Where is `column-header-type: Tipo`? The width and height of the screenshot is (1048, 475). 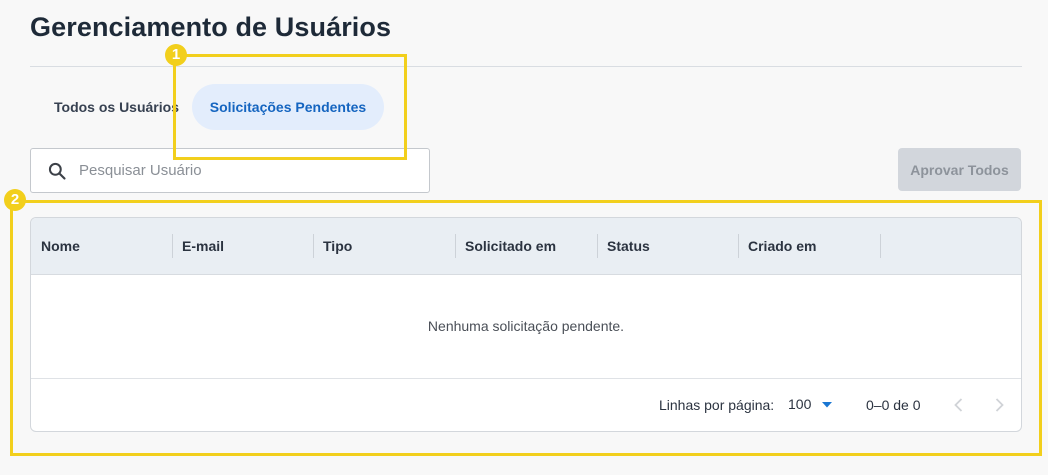
column-header-type: Tipo is located at coordinates (383, 246).